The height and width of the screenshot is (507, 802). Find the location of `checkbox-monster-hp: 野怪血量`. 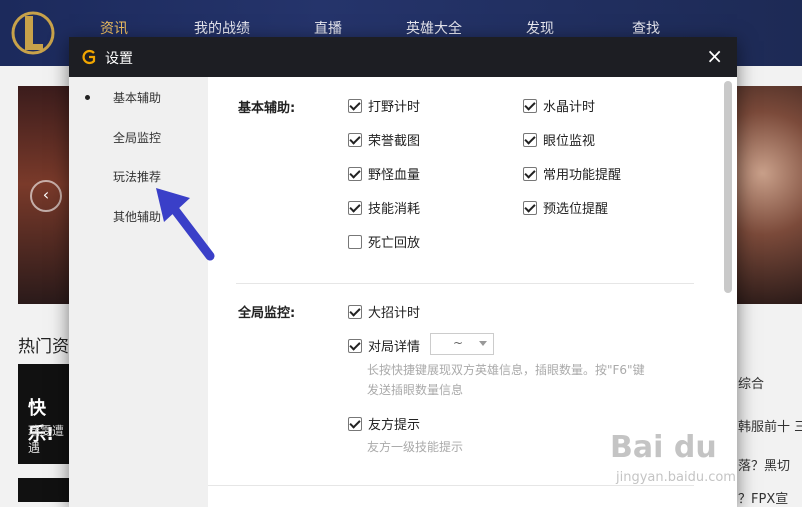

checkbox-monster-hp: 野怪血量 is located at coordinates (384, 173).